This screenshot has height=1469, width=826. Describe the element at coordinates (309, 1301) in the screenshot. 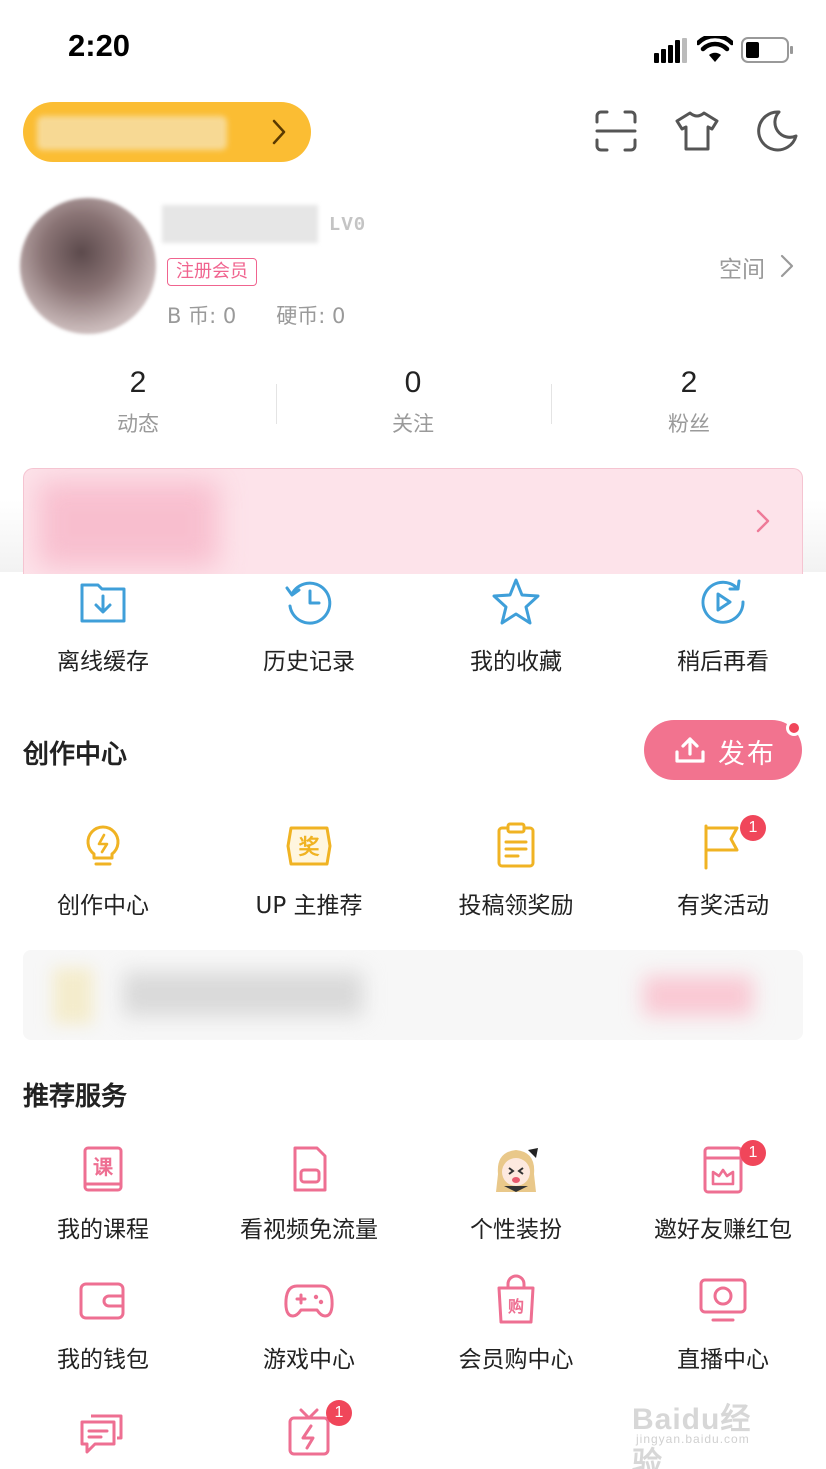

I see `gamepad-icon` at that location.